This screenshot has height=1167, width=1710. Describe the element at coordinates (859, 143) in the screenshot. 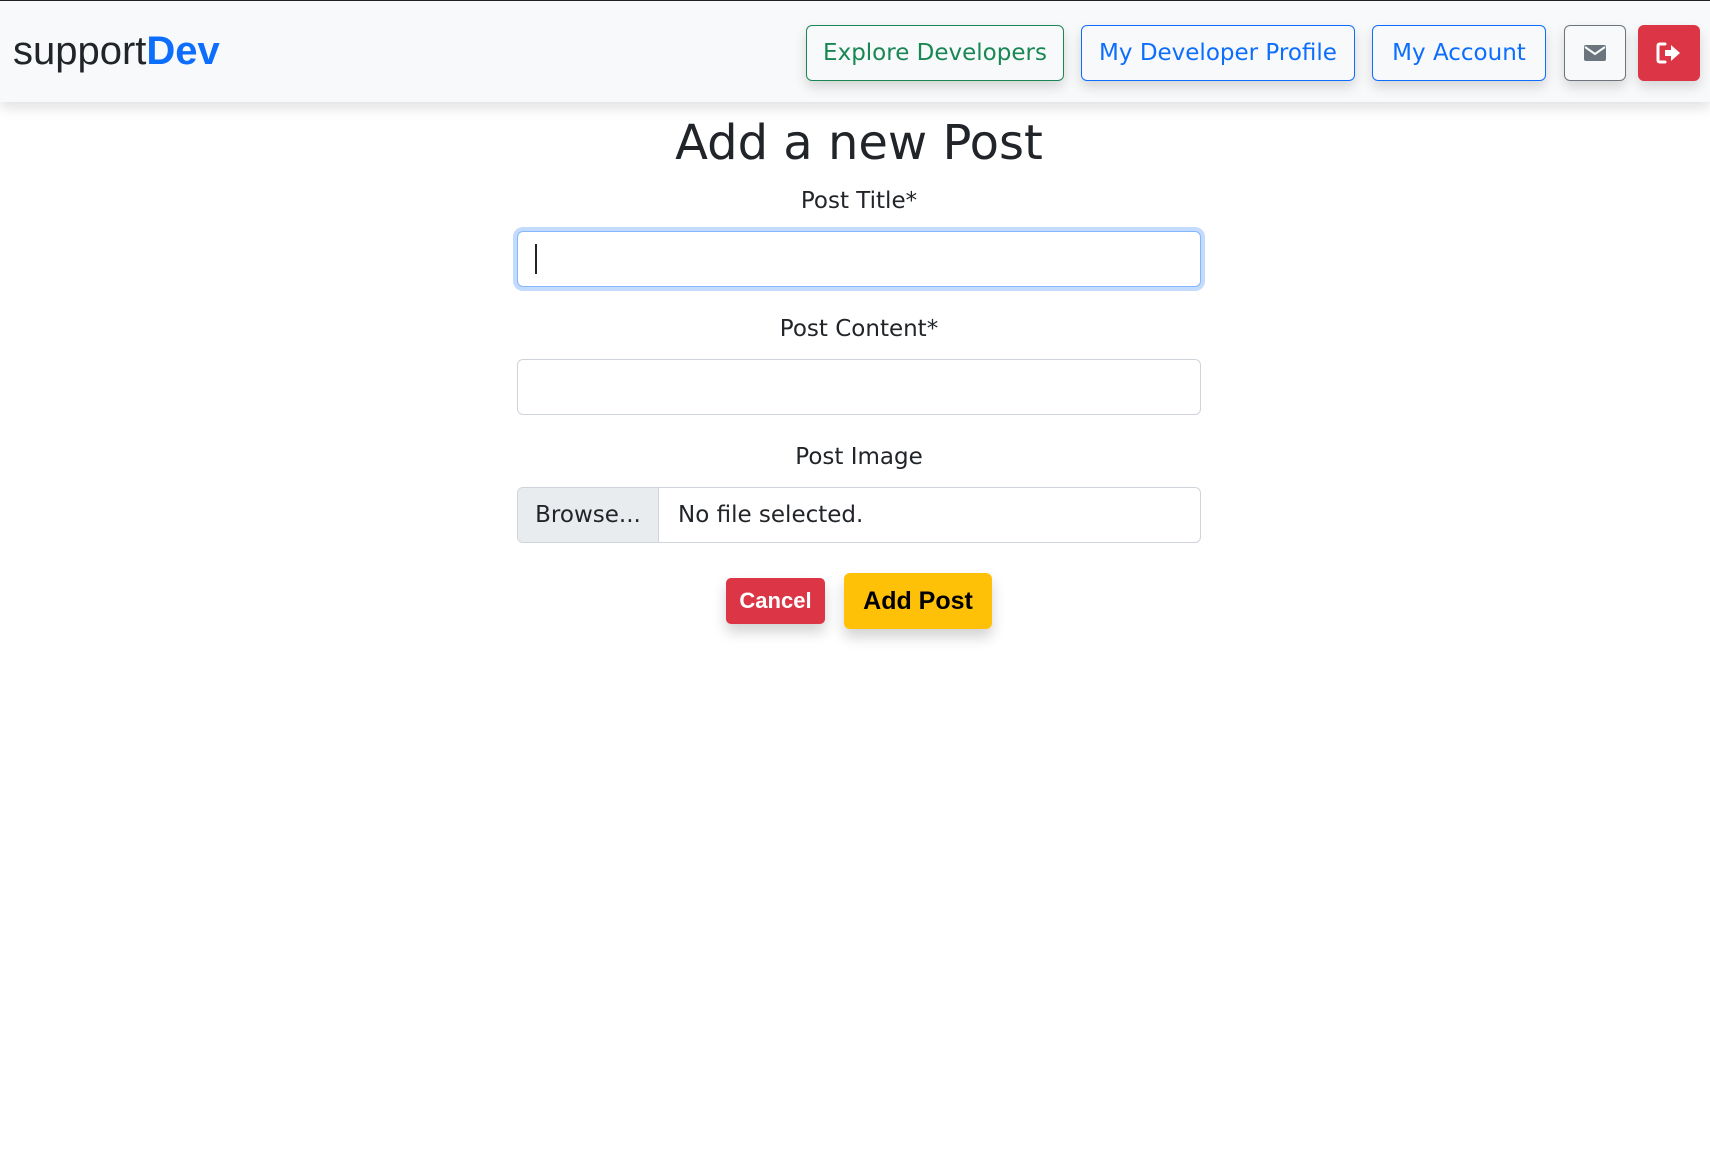

I see `page-title: Add a new Post` at that location.